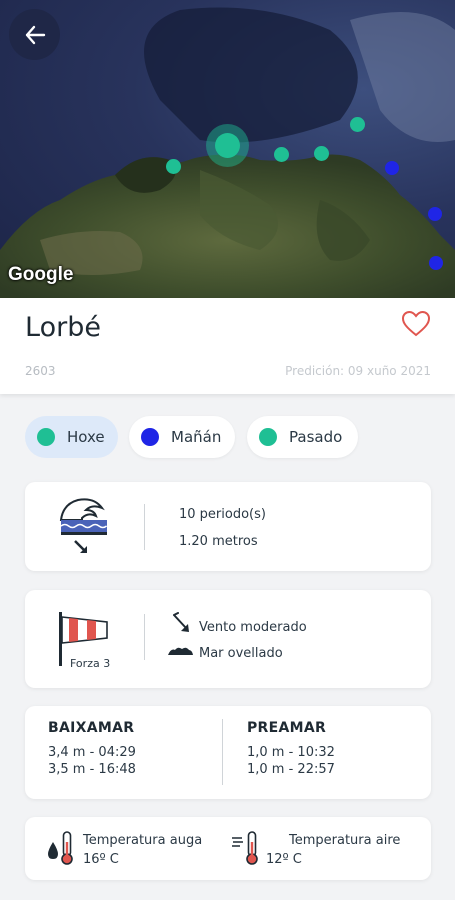 This screenshot has height=900, width=455. I want to click on page-title: Lorbé, so click(63, 327).